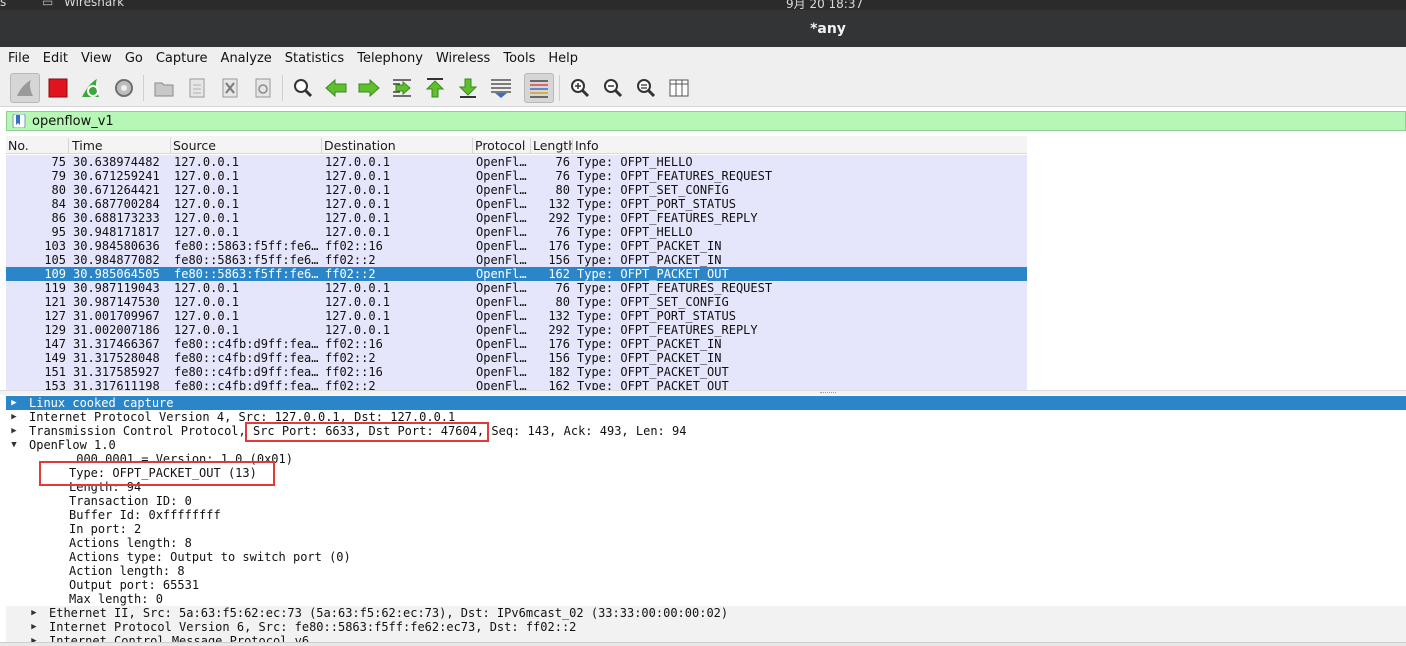 Image resolution: width=1406 pixels, height=646 pixels. What do you see at coordinates (706, 487) in the screenshot?
I see `detail-row: Length: 94` at bounding box center [706, 487].